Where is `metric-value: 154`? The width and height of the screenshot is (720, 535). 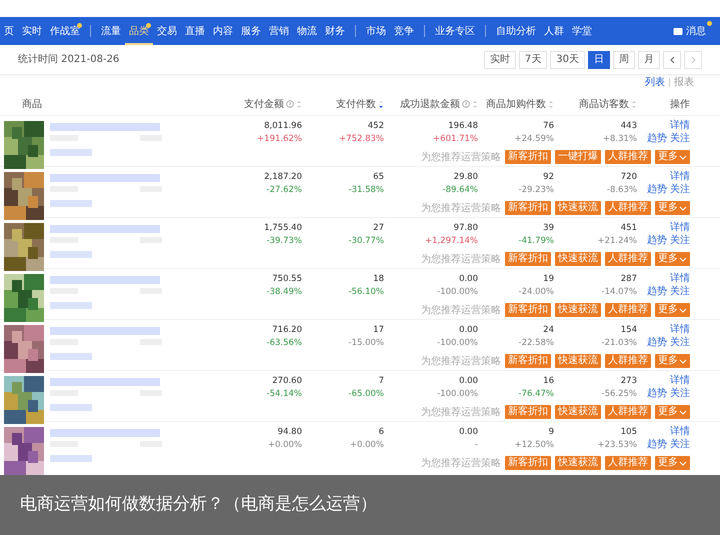
metric-value: 154 is located at coordinates (628, 330).